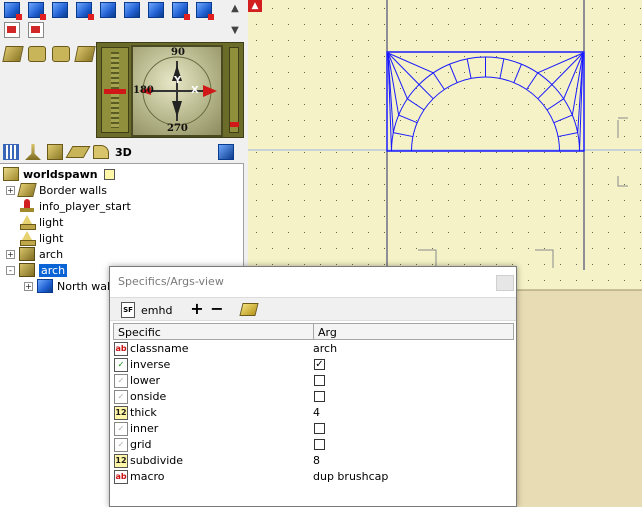 This screenshot has height=507, width=642. Describe the element at coordinates (225, 152) in the screenshot. I see `settings-icon` at that location.